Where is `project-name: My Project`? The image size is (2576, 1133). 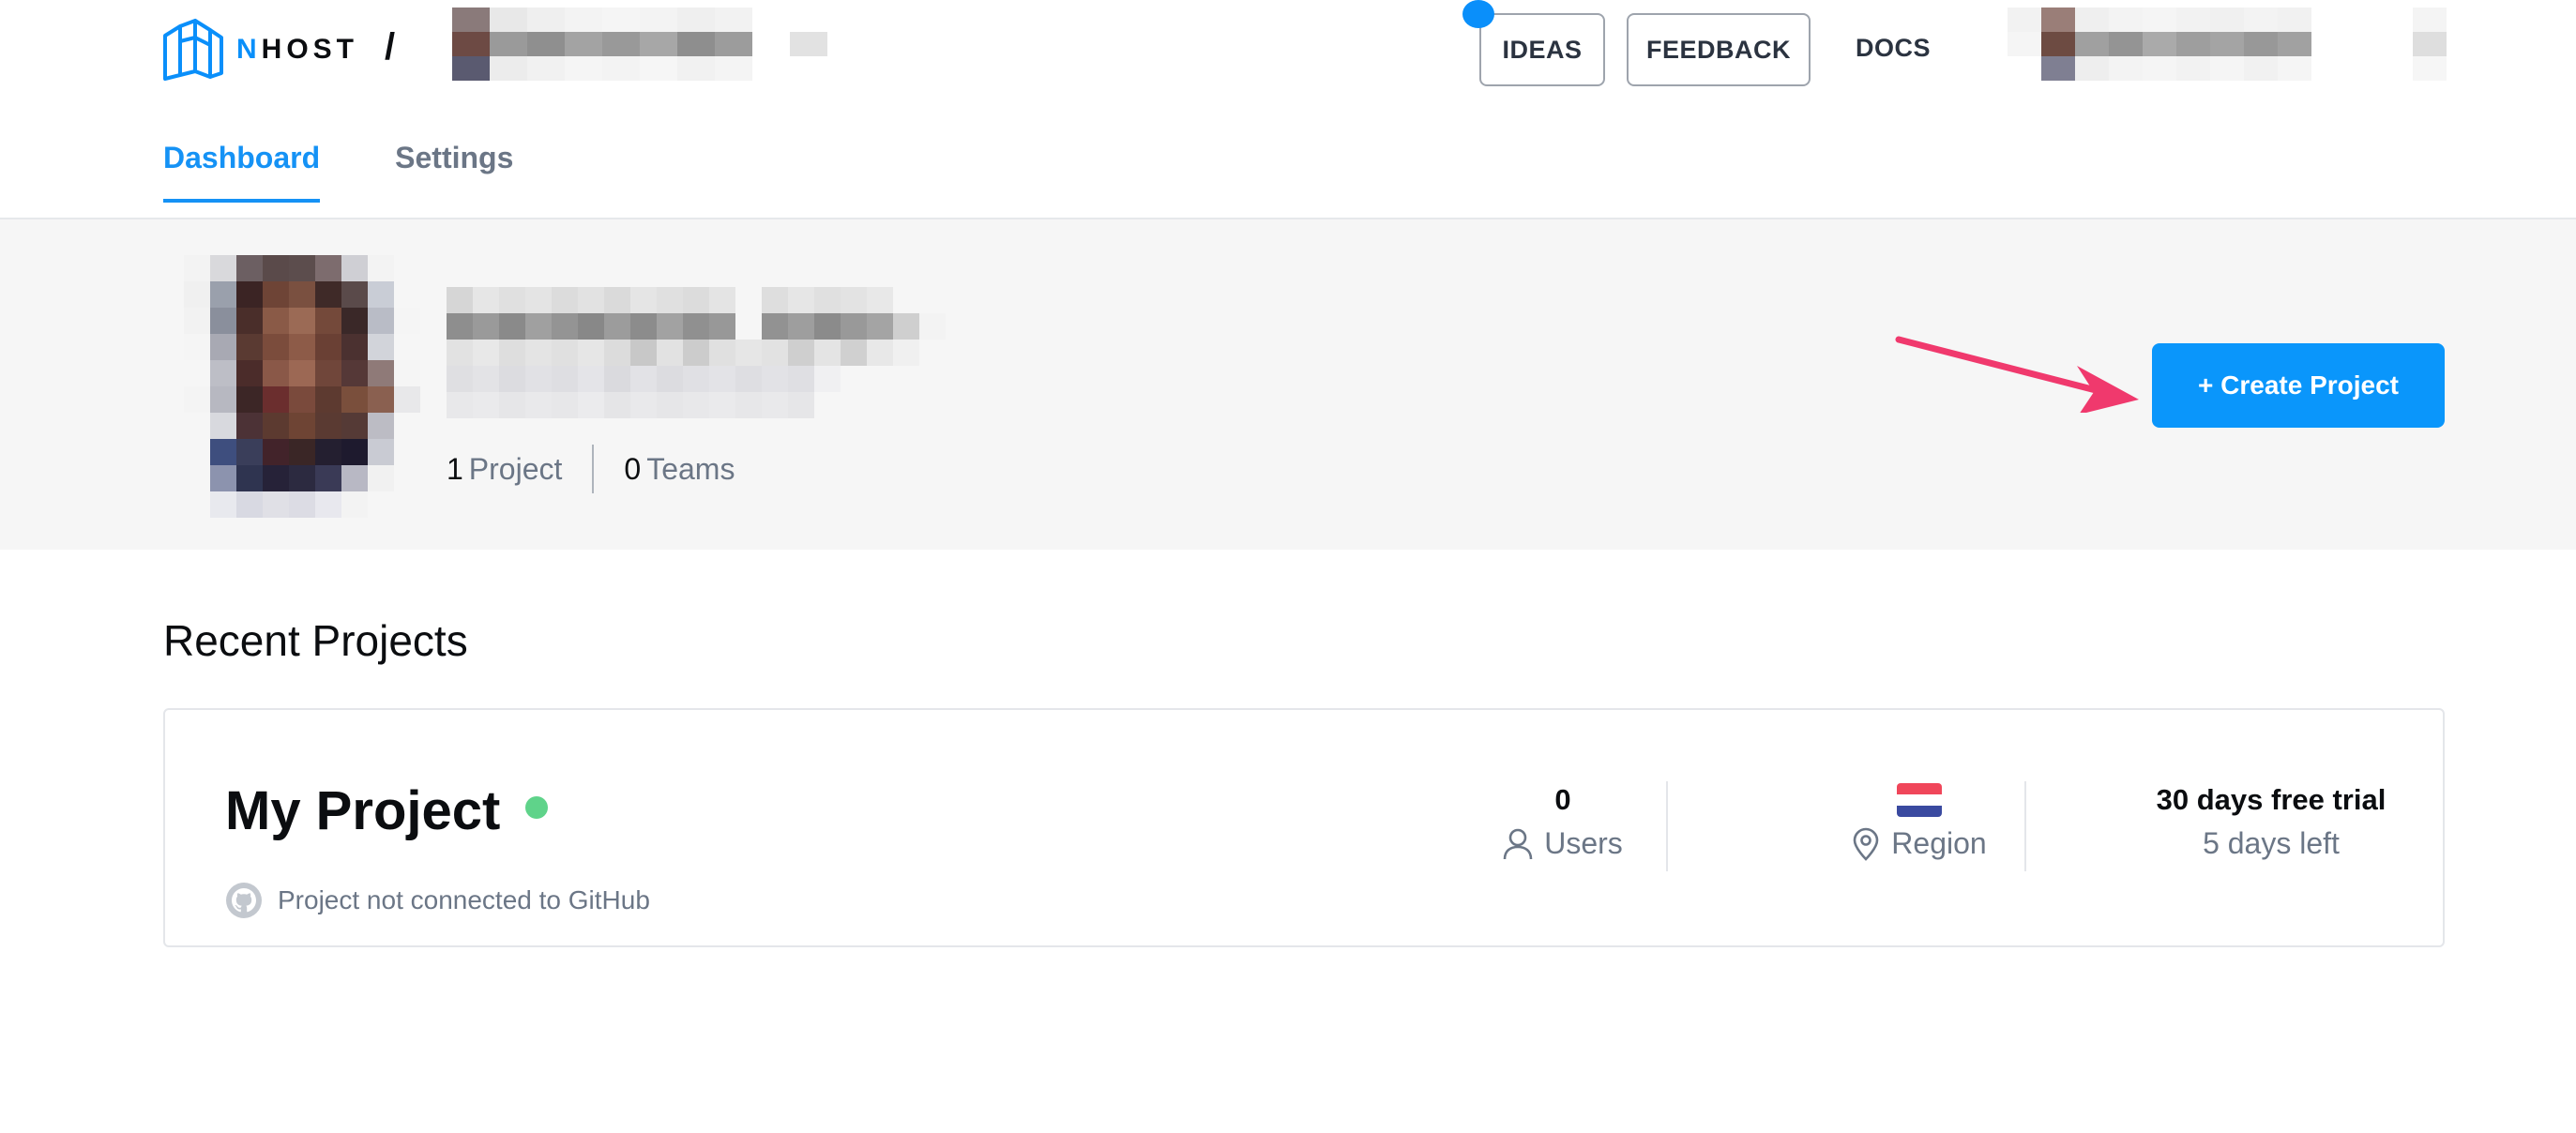
project-name: My Project is located at coordinates (362, 810).